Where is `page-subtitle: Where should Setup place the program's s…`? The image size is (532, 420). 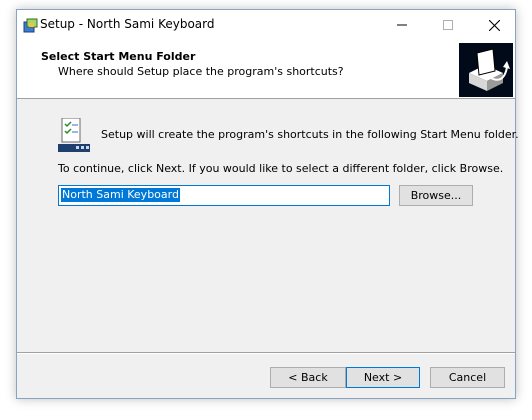 page-subtitle: Where should Setup place the program's s… is located at coordinates (201, 71).